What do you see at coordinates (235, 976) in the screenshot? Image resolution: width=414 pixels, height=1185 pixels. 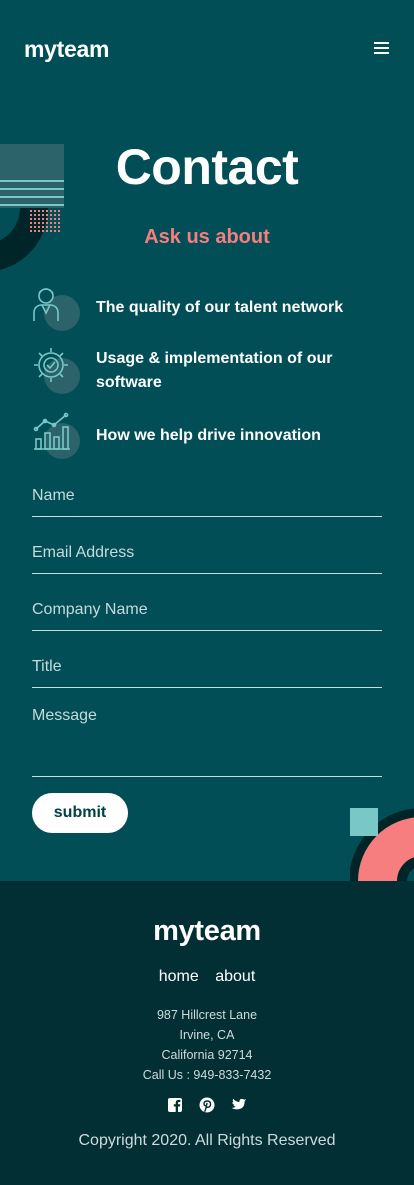 I see `footer-link-about: about` at bounding box center [235, 976].